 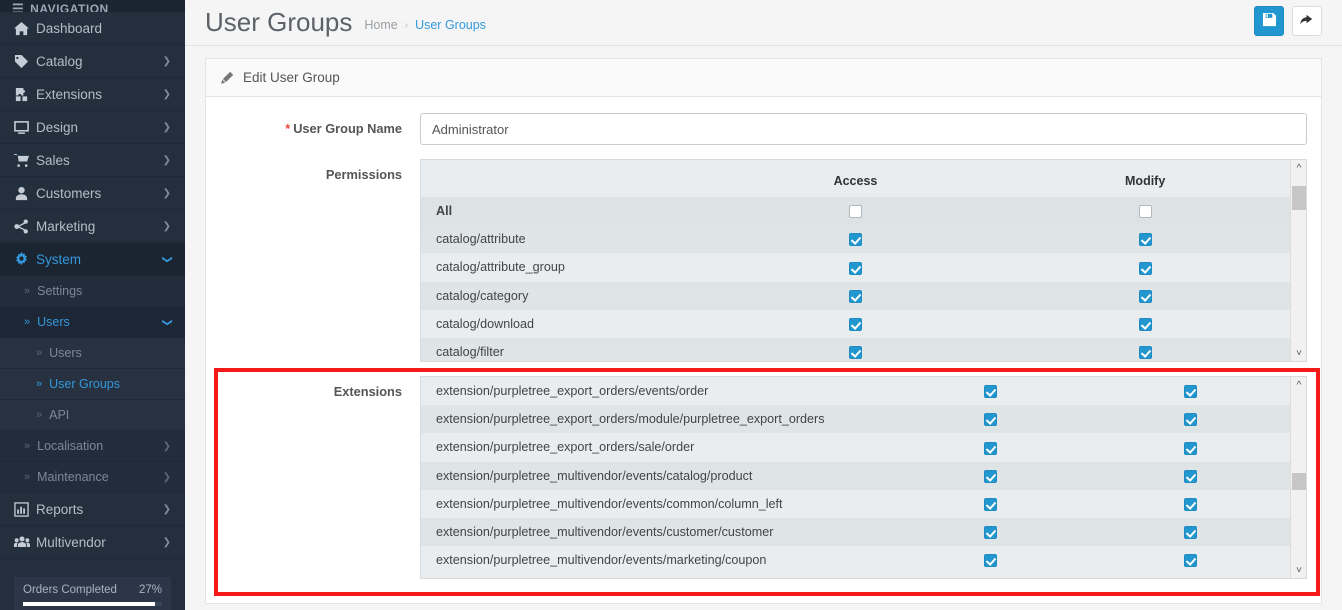 I want to click on header-actions, so click(x=1288, y=21).